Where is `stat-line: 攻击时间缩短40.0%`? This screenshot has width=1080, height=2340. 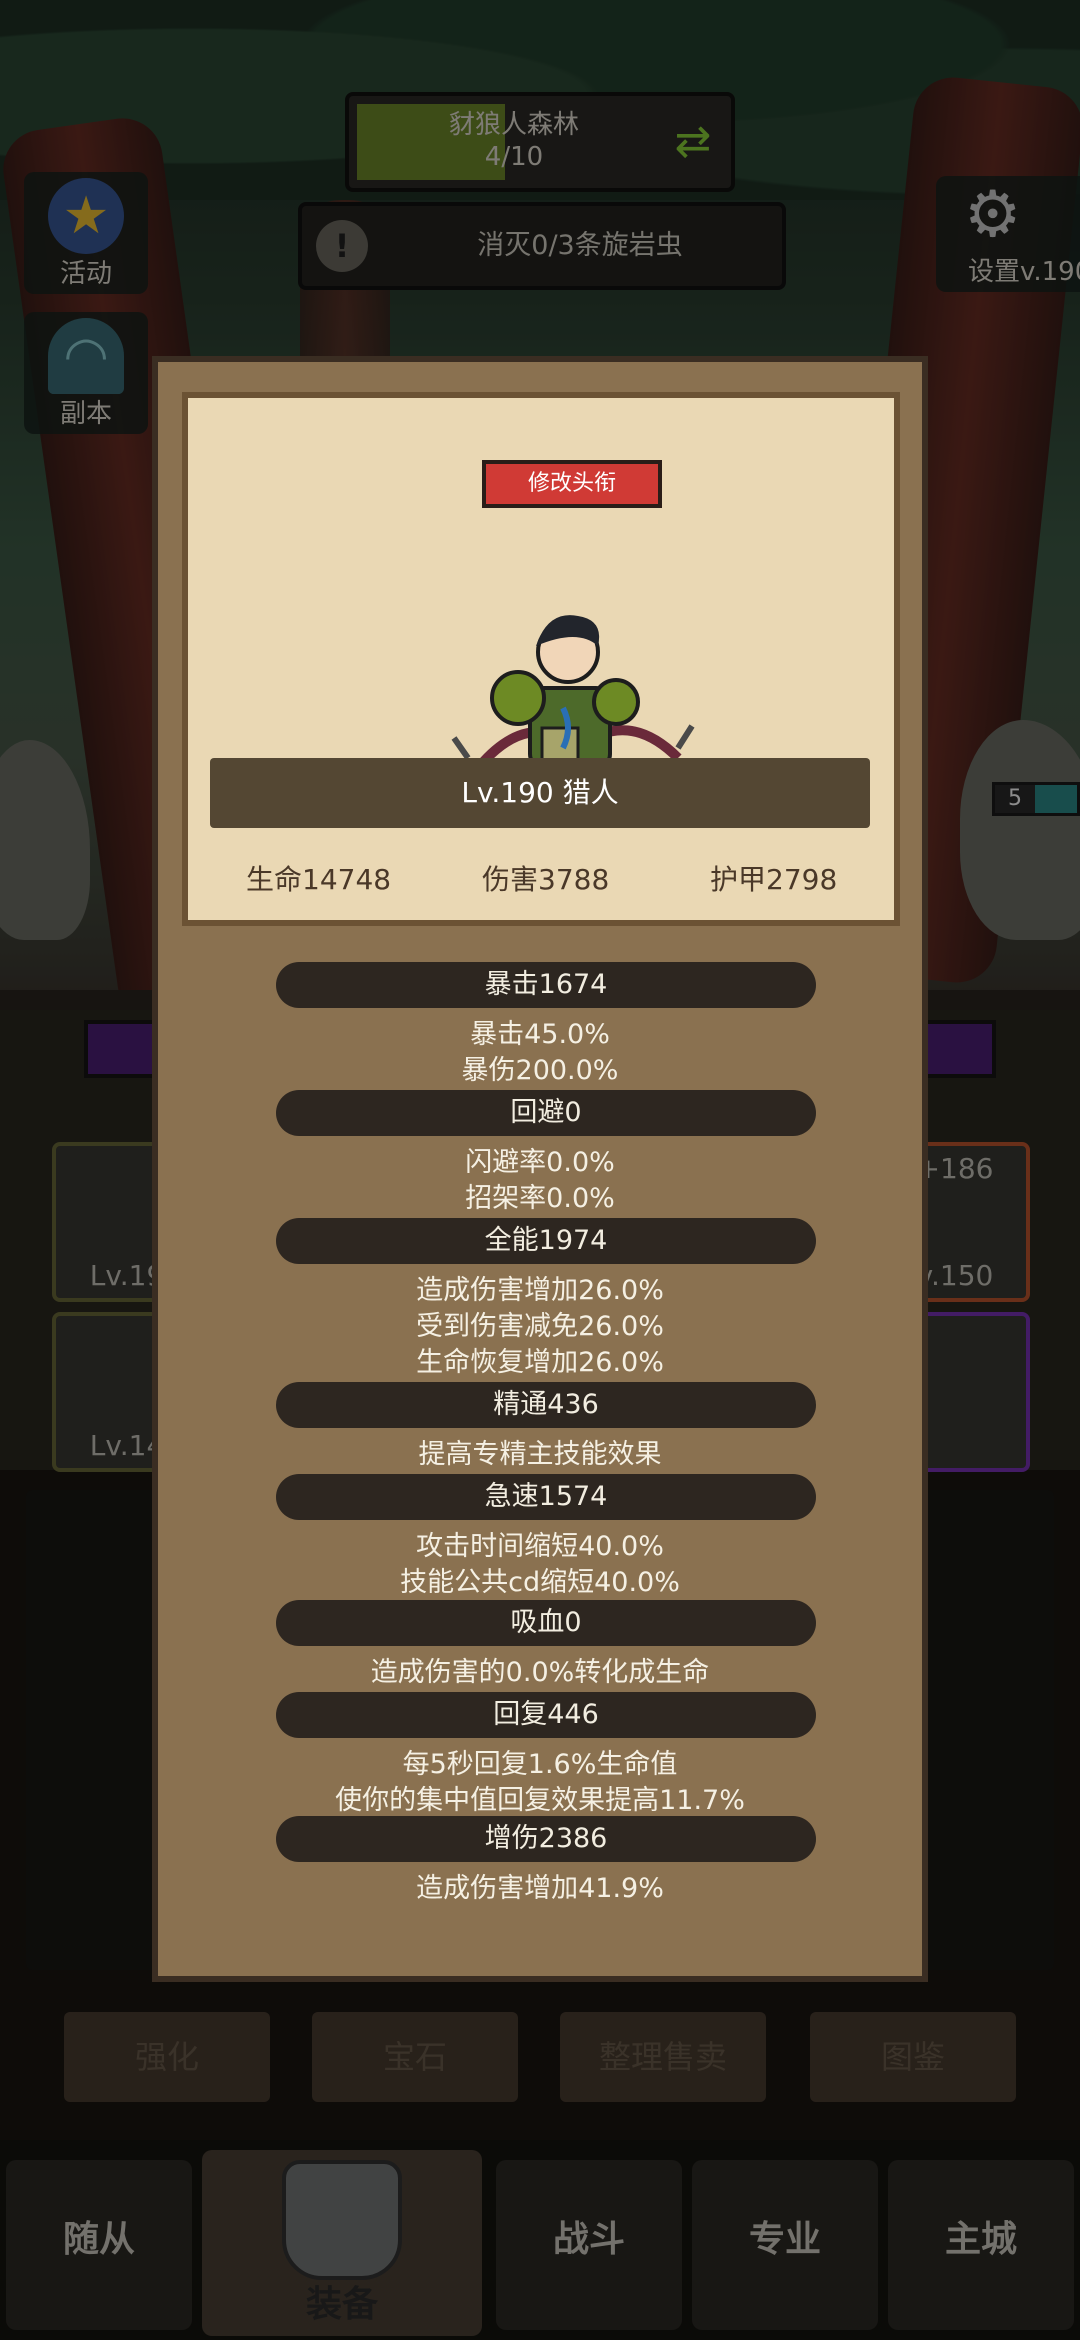
stat-line: 攻击时间缩短40.0% is located at coordinates (540, 1546).